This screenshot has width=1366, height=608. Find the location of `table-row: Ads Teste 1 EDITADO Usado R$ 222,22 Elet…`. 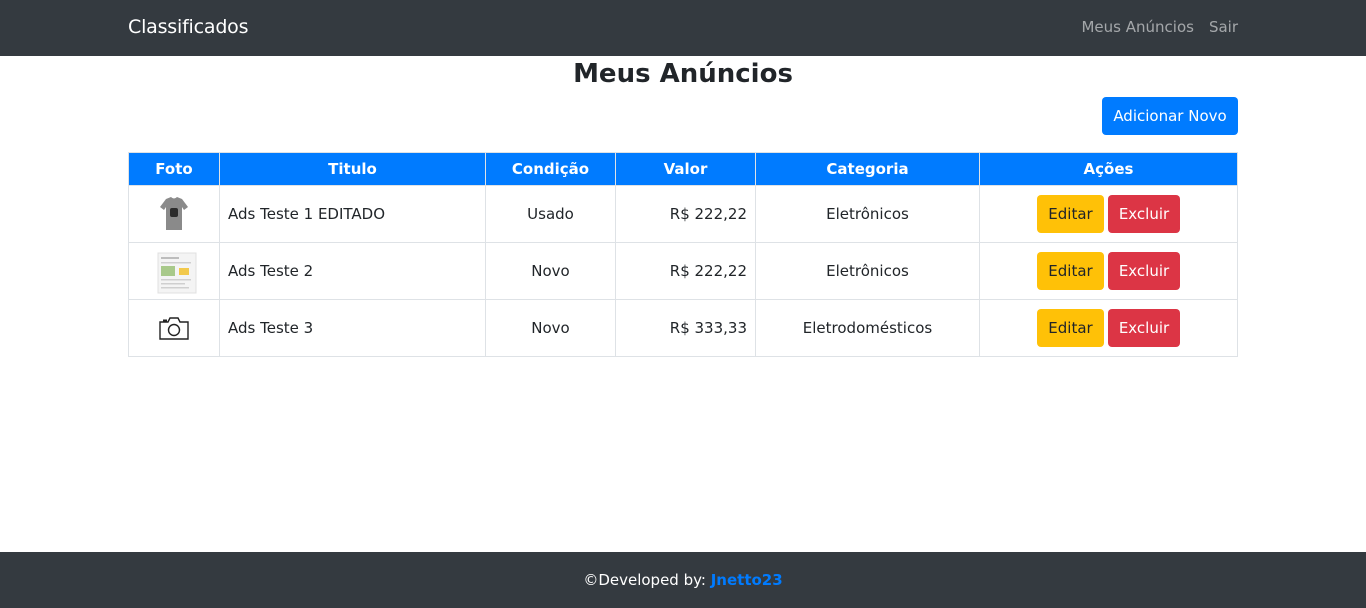

table-row: Ads Teste 1 EDITADO Usado R$ 222,22 Elet… is located at coordinates (683, 214).